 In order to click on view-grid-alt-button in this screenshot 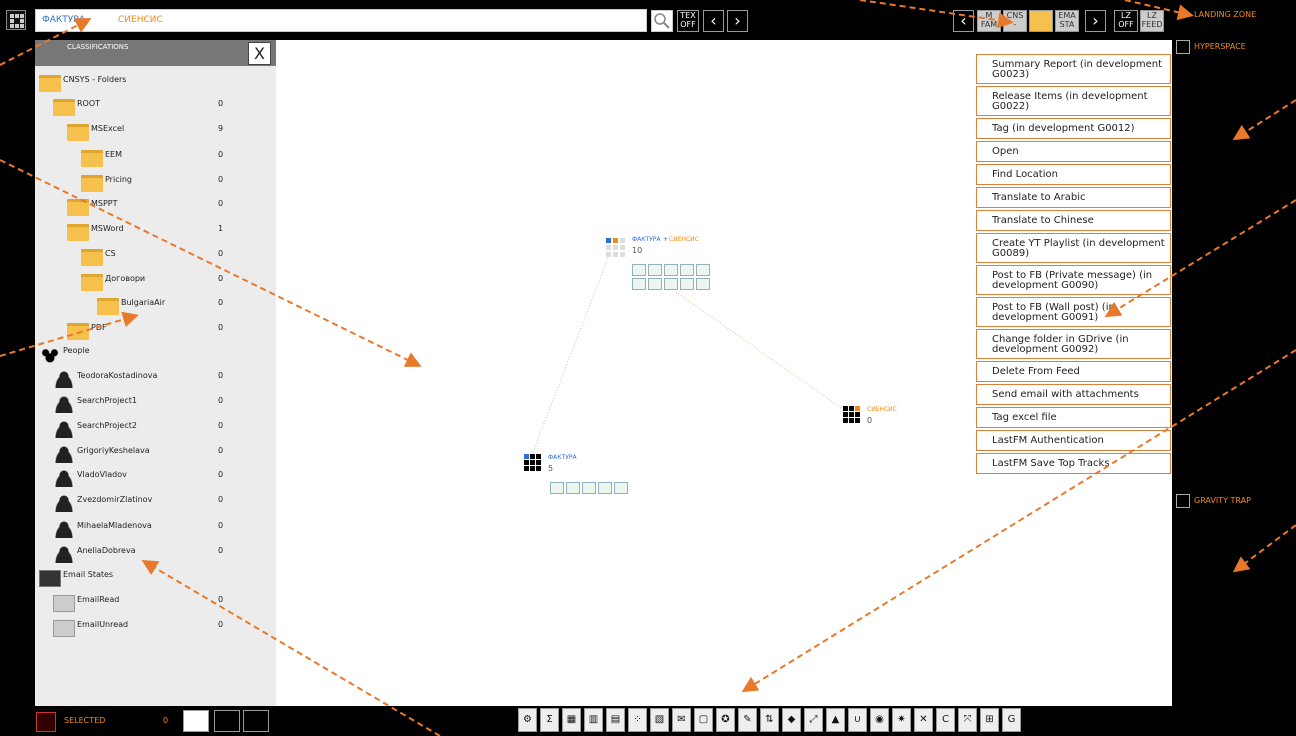, I will do `click(227, 721)`.